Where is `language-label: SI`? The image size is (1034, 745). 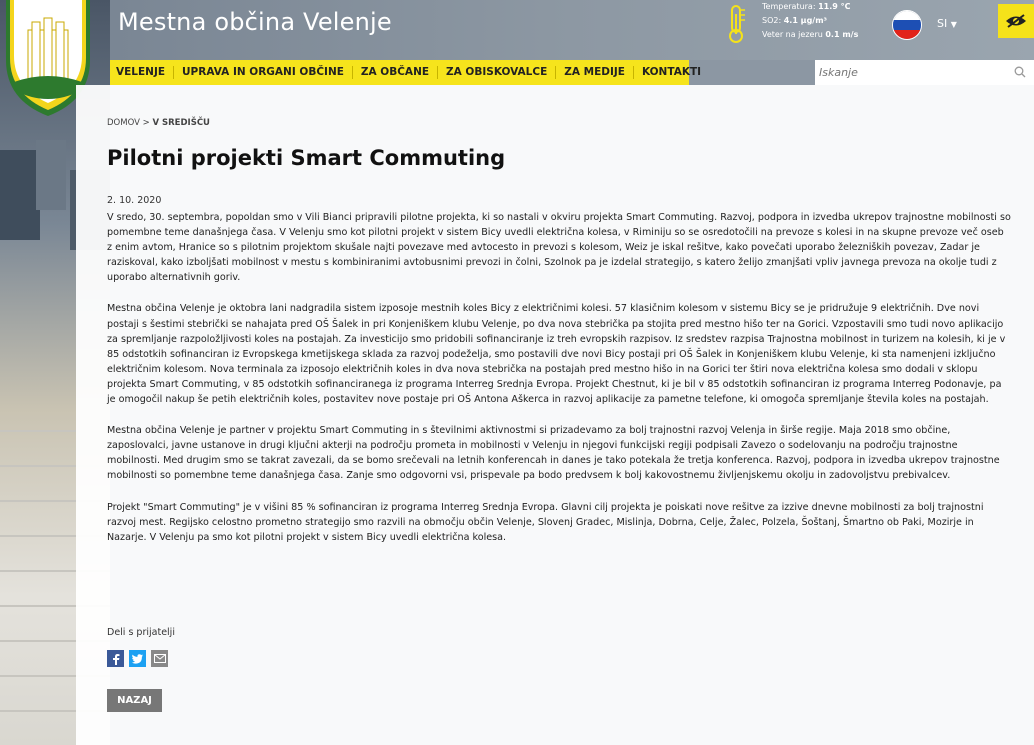
language-label: SI is located at coordinates (942, 23).